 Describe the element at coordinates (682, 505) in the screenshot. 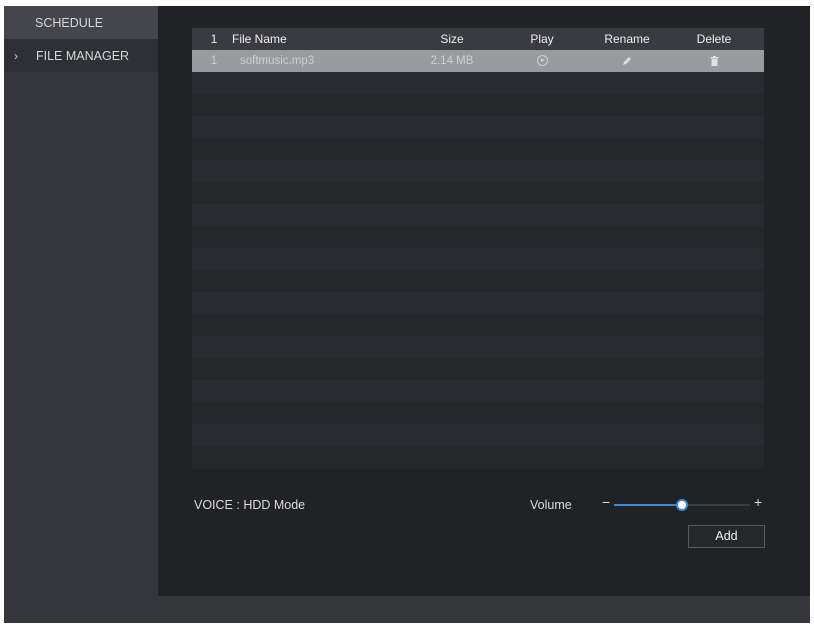

I see `volume-slider-handle` at that location.